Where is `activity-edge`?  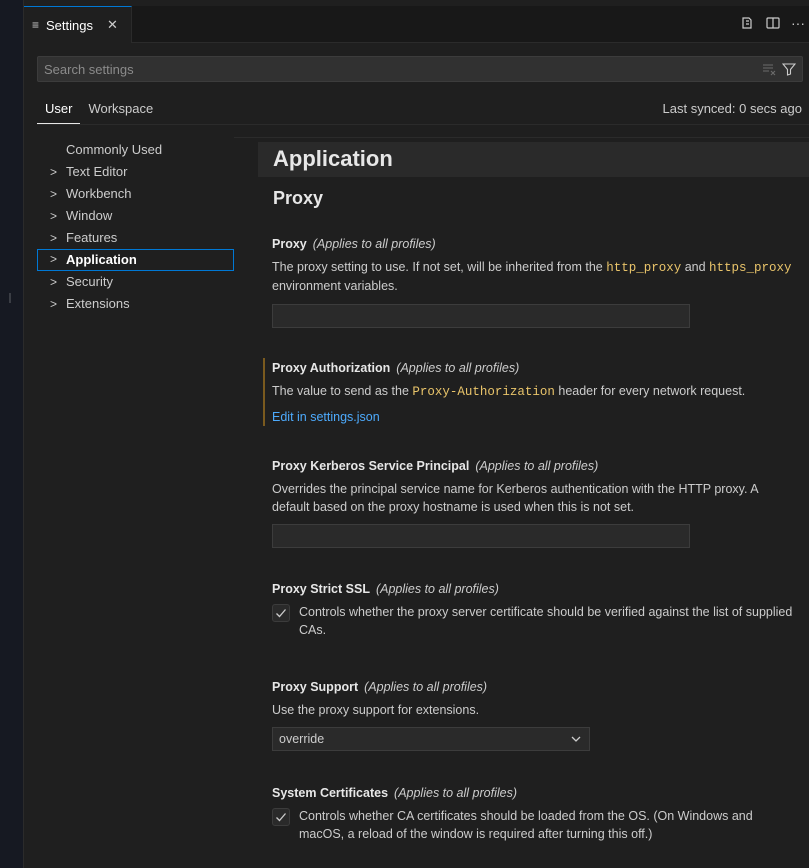
activity-edge is located at coordinates (12, 434).